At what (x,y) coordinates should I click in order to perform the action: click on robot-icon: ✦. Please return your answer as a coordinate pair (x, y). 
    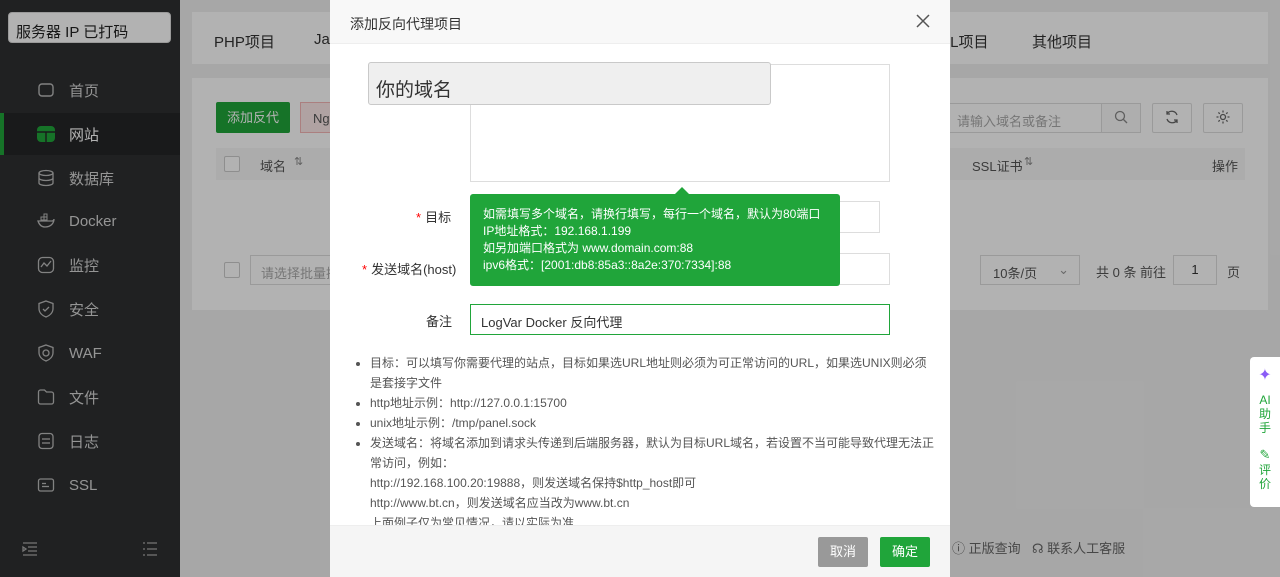
    Looking at the image, I should click on (1265, 375).